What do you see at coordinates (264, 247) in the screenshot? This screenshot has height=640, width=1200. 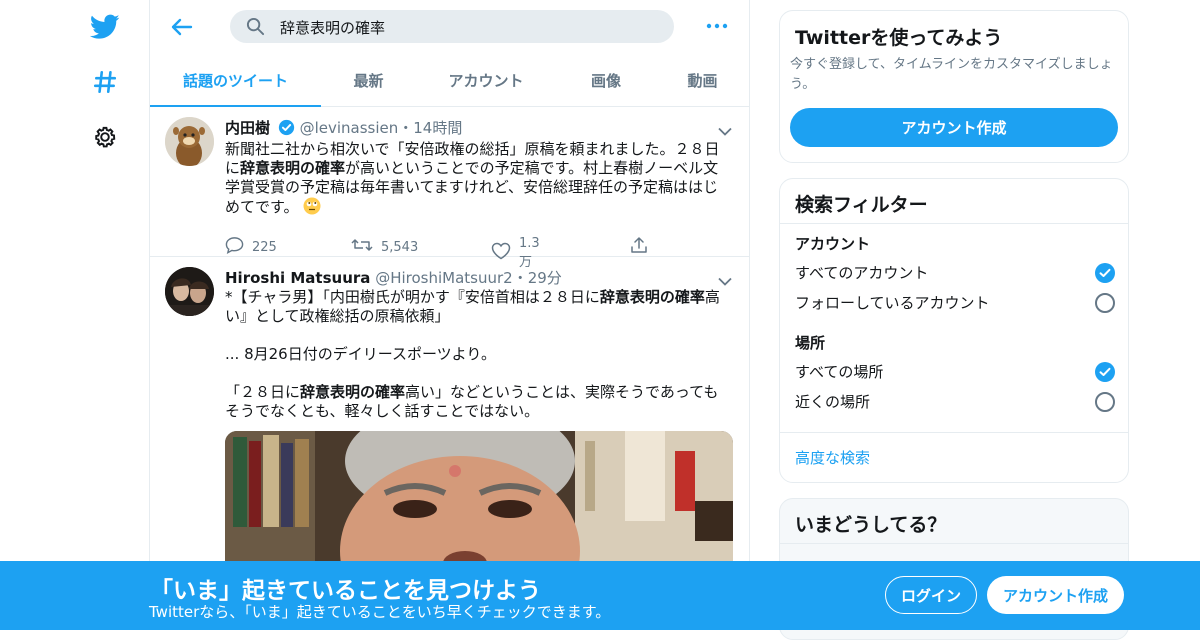 I see `reply-count: 225` at bounding box center [264, 247].